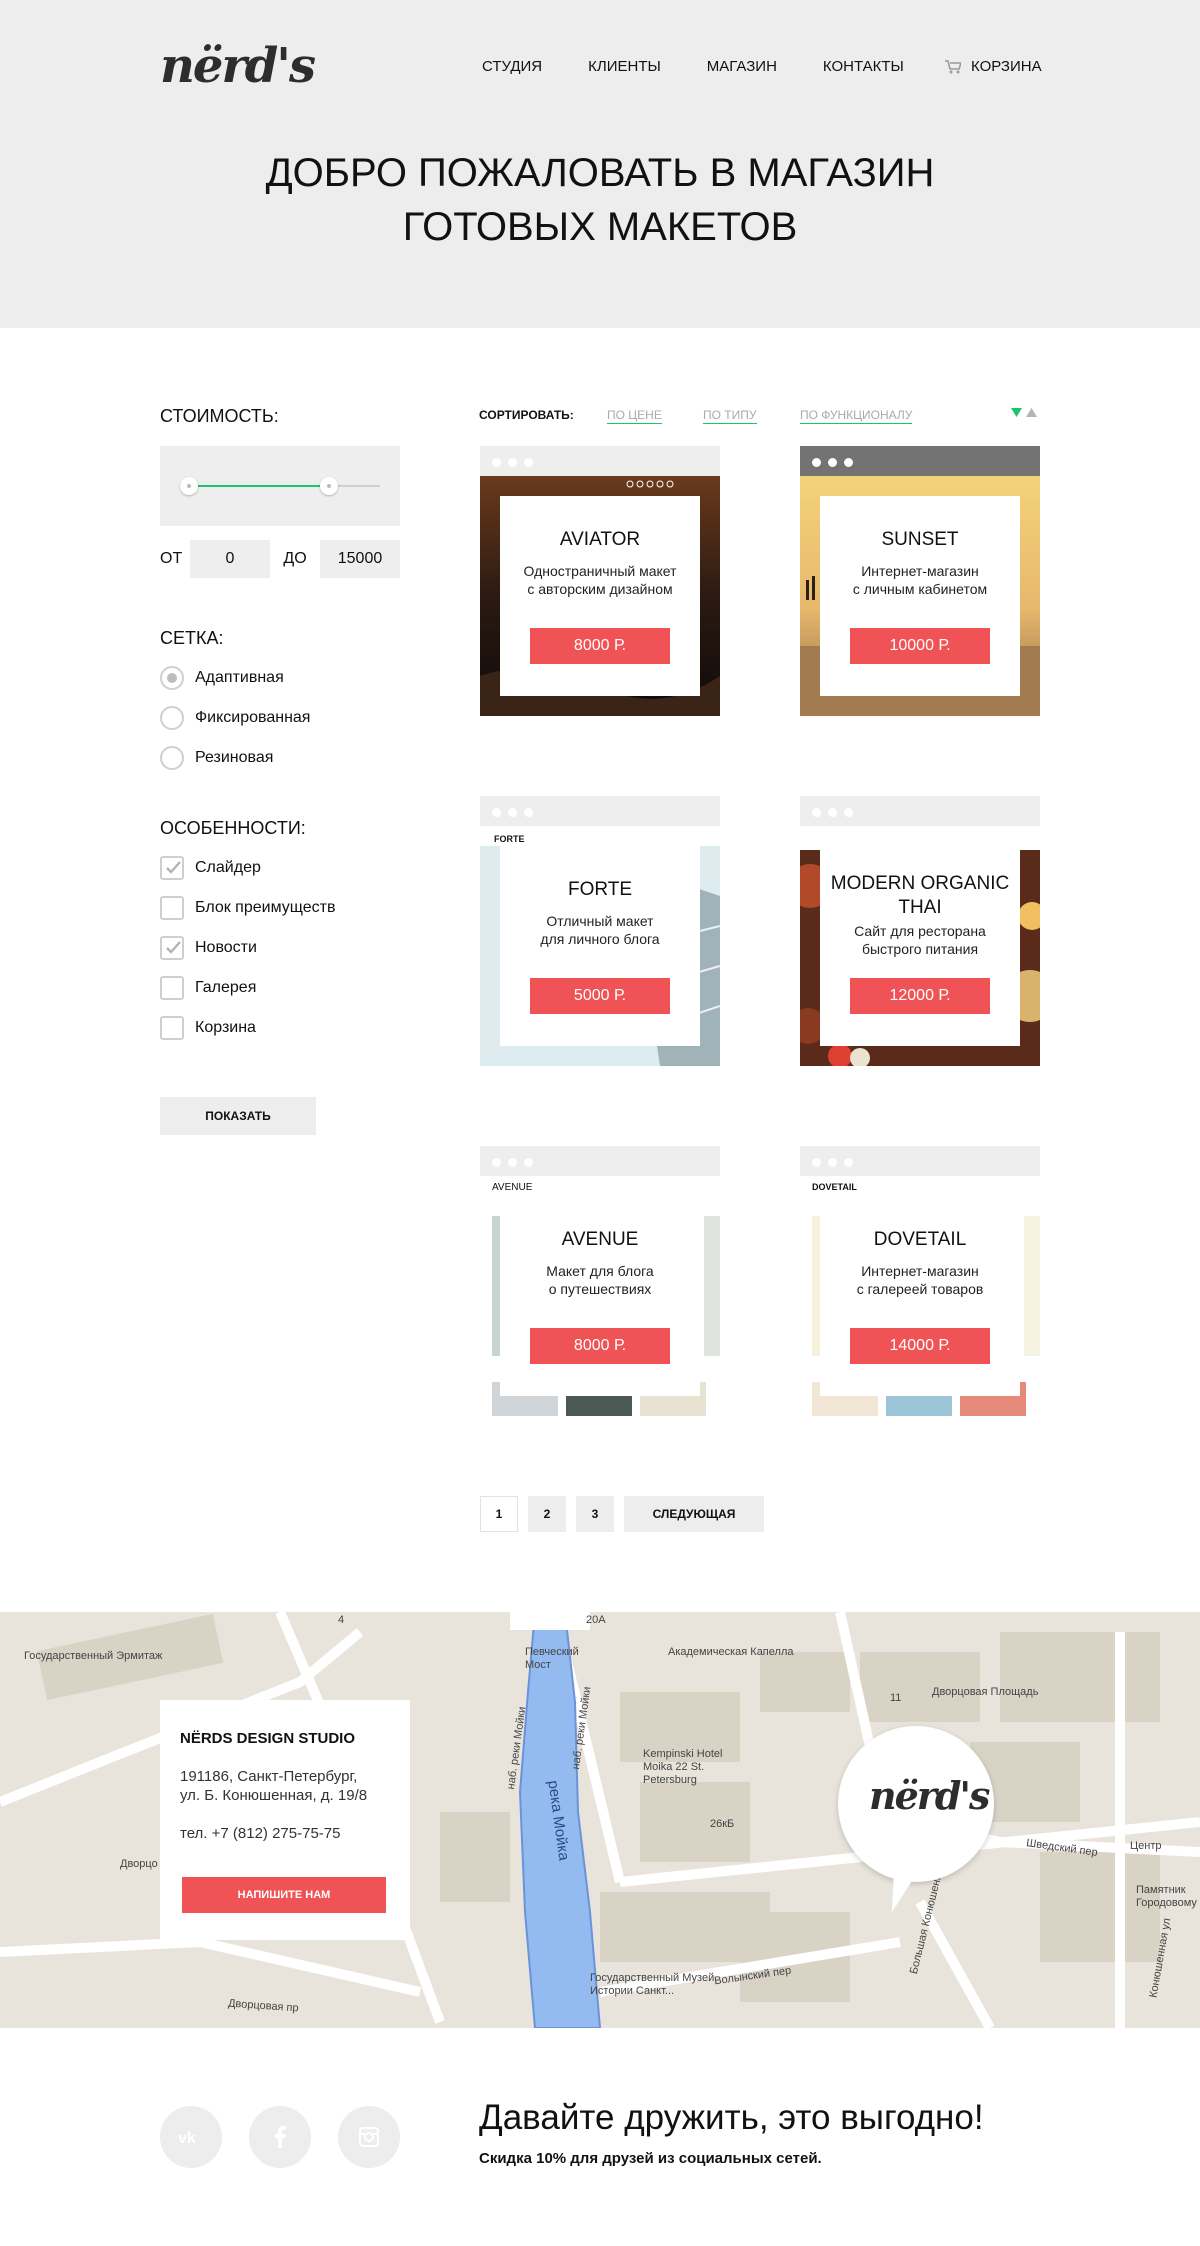  What do you see at coordinates (499, 1514) in the screenshot?
I see `page-1-button: 1` at bounding box center [499, 1514].